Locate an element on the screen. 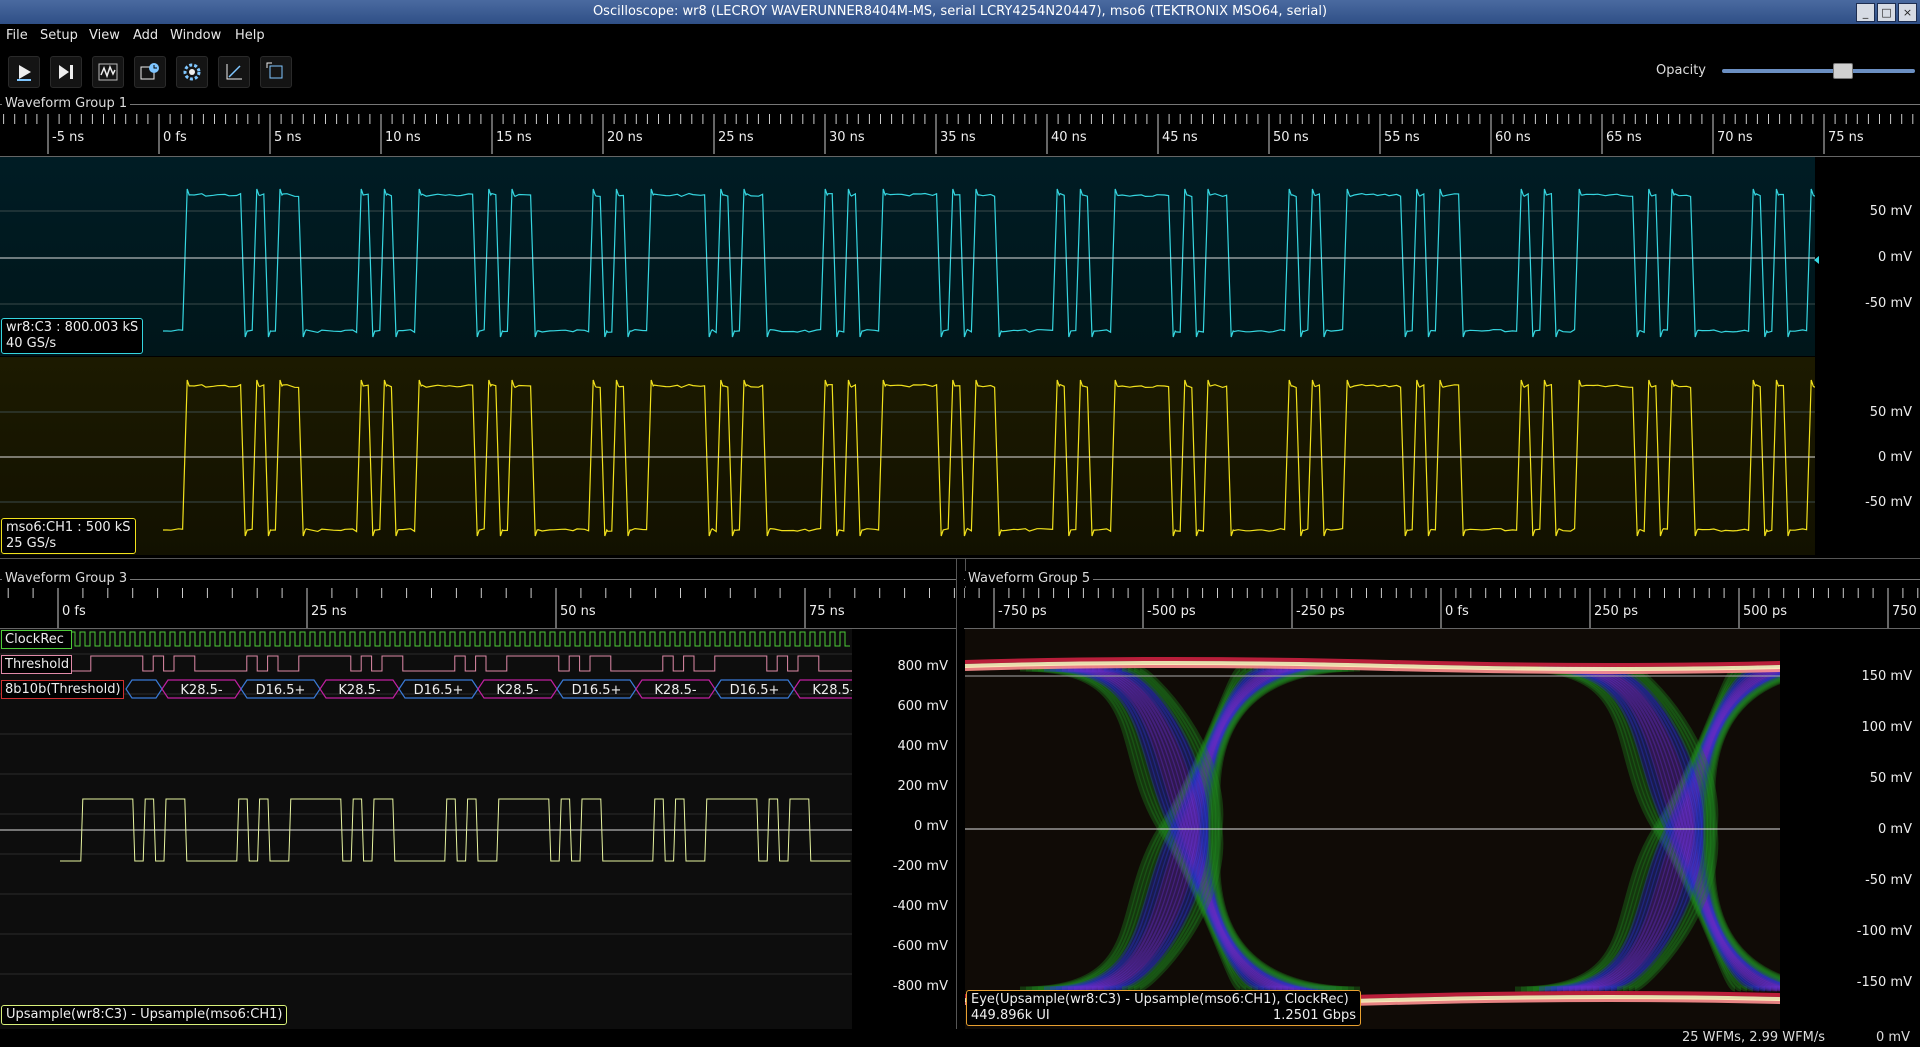 The width and height of the screenshot is (1920, 1047). time-tick-label: 45 ns is located at coordinates (1180, 137).